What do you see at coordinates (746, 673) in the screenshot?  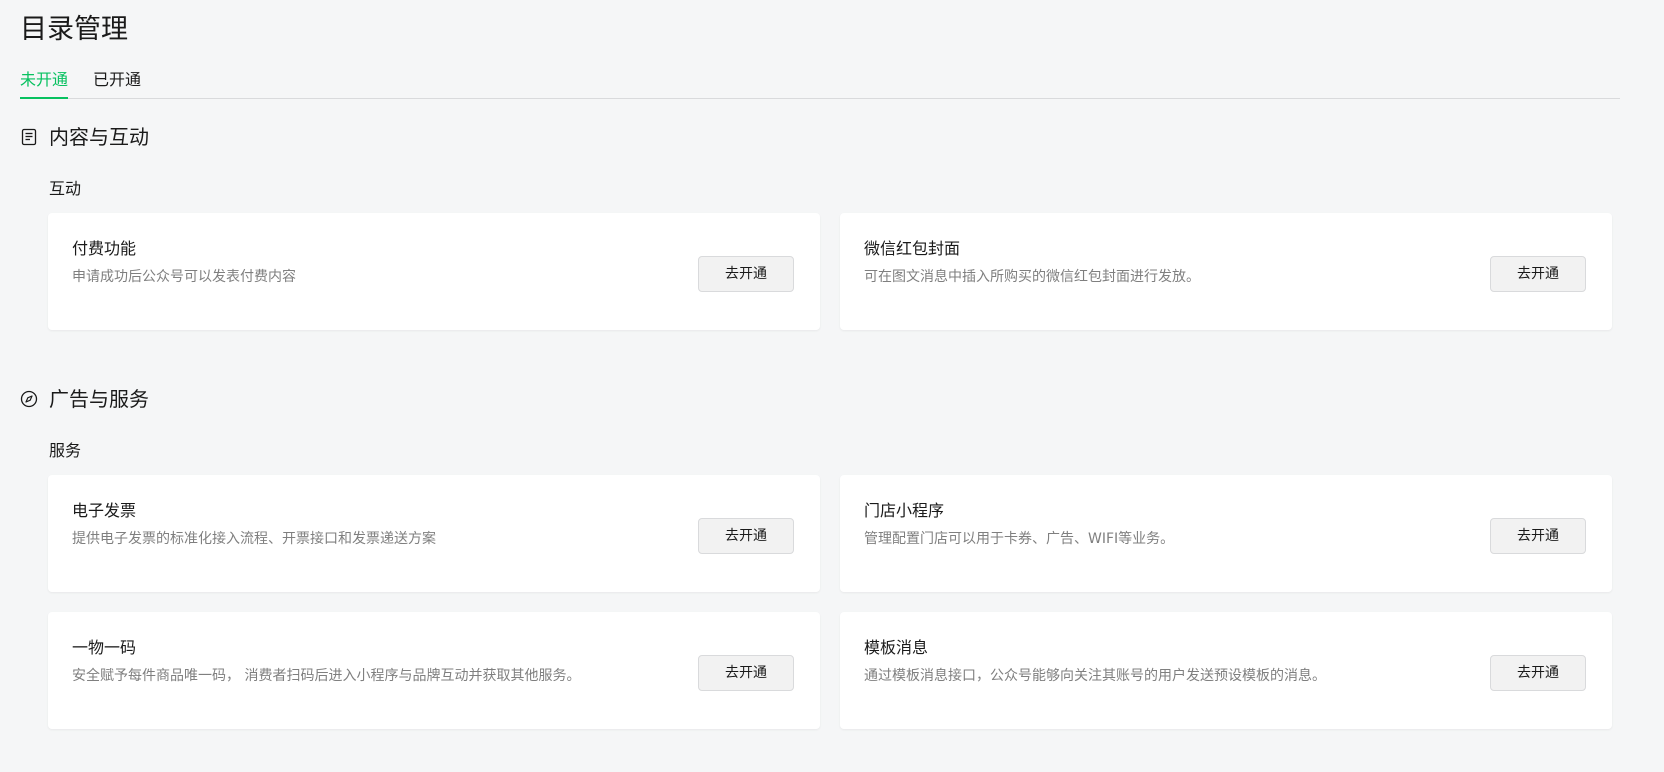 I see `enable-one-item-one-code-button: 去开通` at bounding box center [746, 673].